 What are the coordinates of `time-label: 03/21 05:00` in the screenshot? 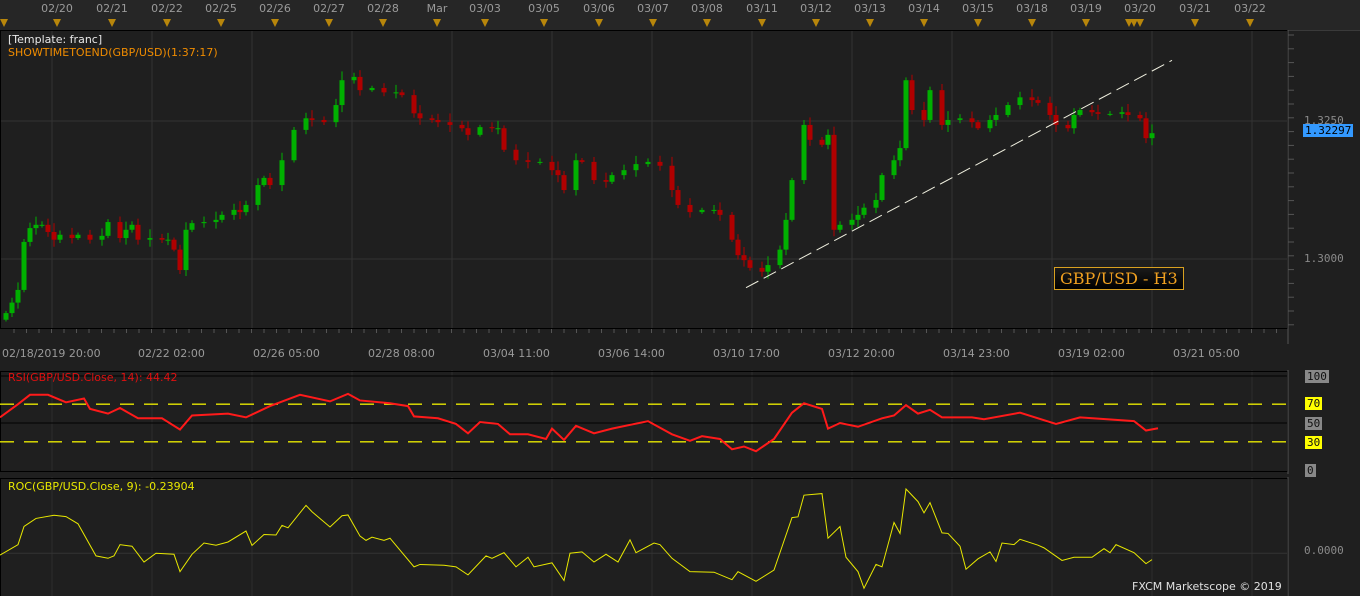 It's located at (1206, 353).